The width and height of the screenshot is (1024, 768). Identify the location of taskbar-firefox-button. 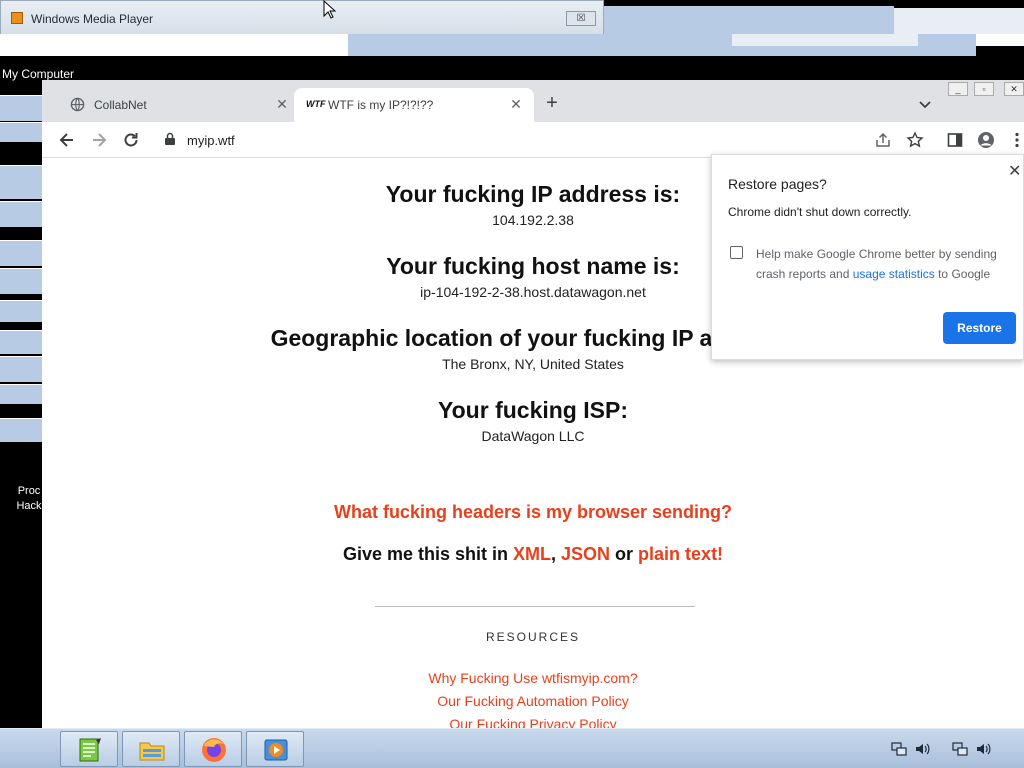
(213, 749).